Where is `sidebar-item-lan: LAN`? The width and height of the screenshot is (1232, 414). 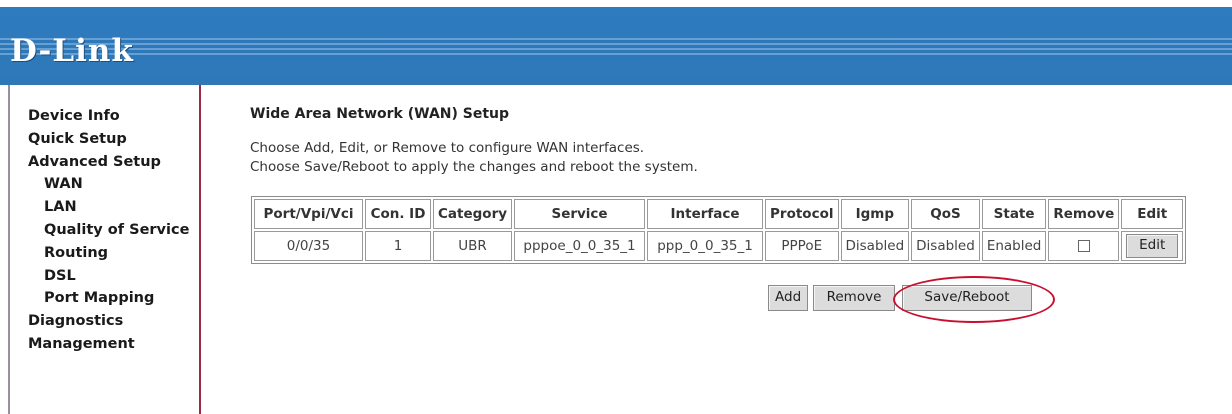
sidebar-item-lan: LAN is located at coordinates (104, 207).